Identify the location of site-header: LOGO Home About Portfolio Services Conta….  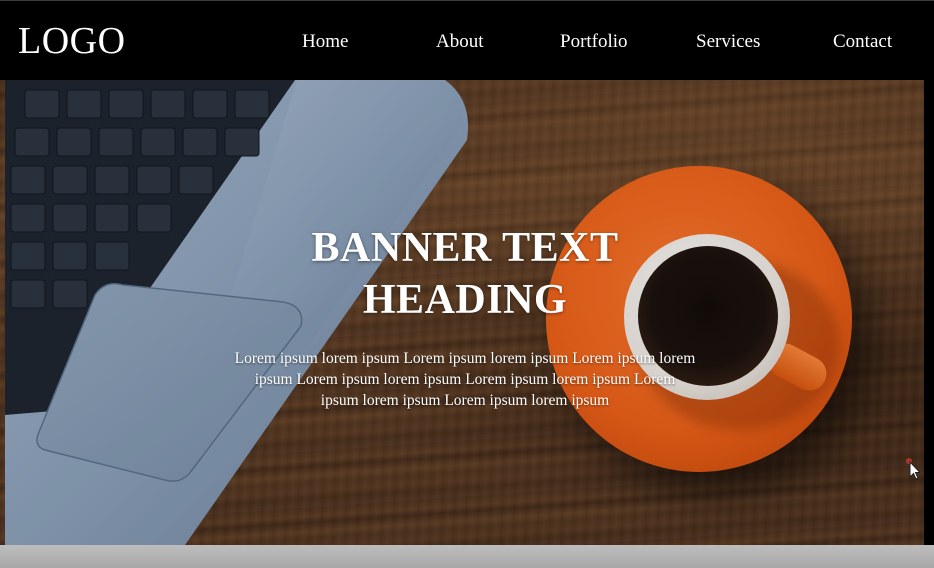
(467, 40).